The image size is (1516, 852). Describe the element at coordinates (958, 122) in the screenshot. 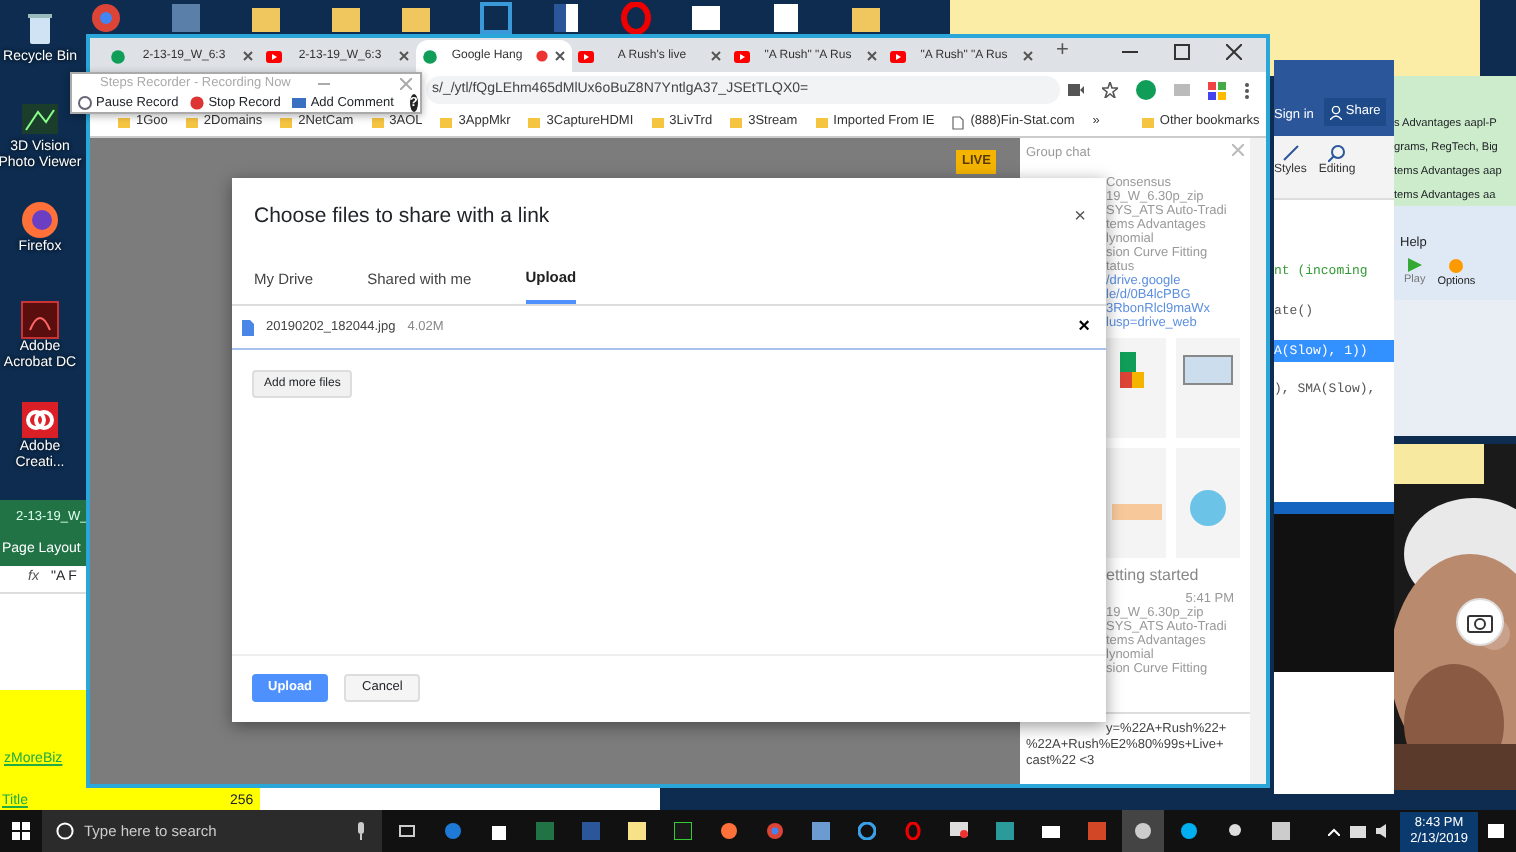

I see `page-icon` at that location.